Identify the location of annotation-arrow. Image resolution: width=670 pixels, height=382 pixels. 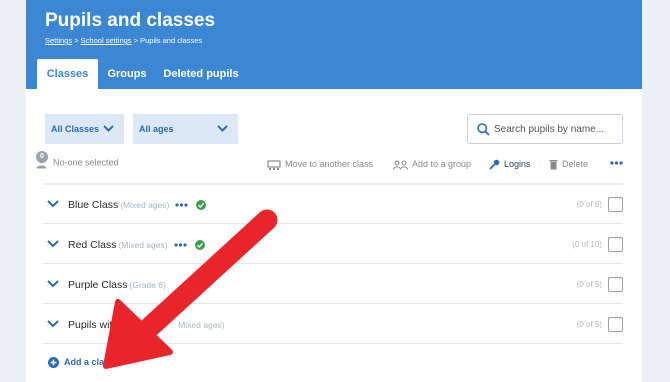
(190, 289).